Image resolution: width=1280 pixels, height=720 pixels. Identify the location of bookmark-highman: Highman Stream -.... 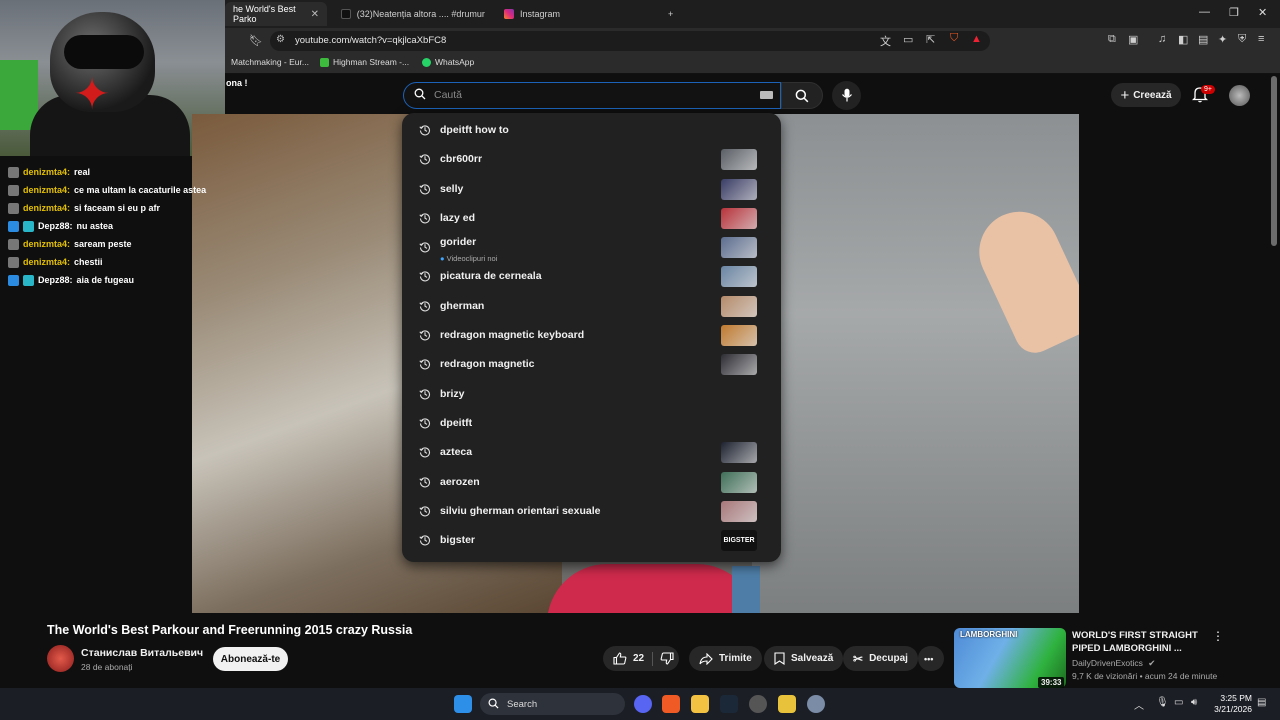
(364, 62).